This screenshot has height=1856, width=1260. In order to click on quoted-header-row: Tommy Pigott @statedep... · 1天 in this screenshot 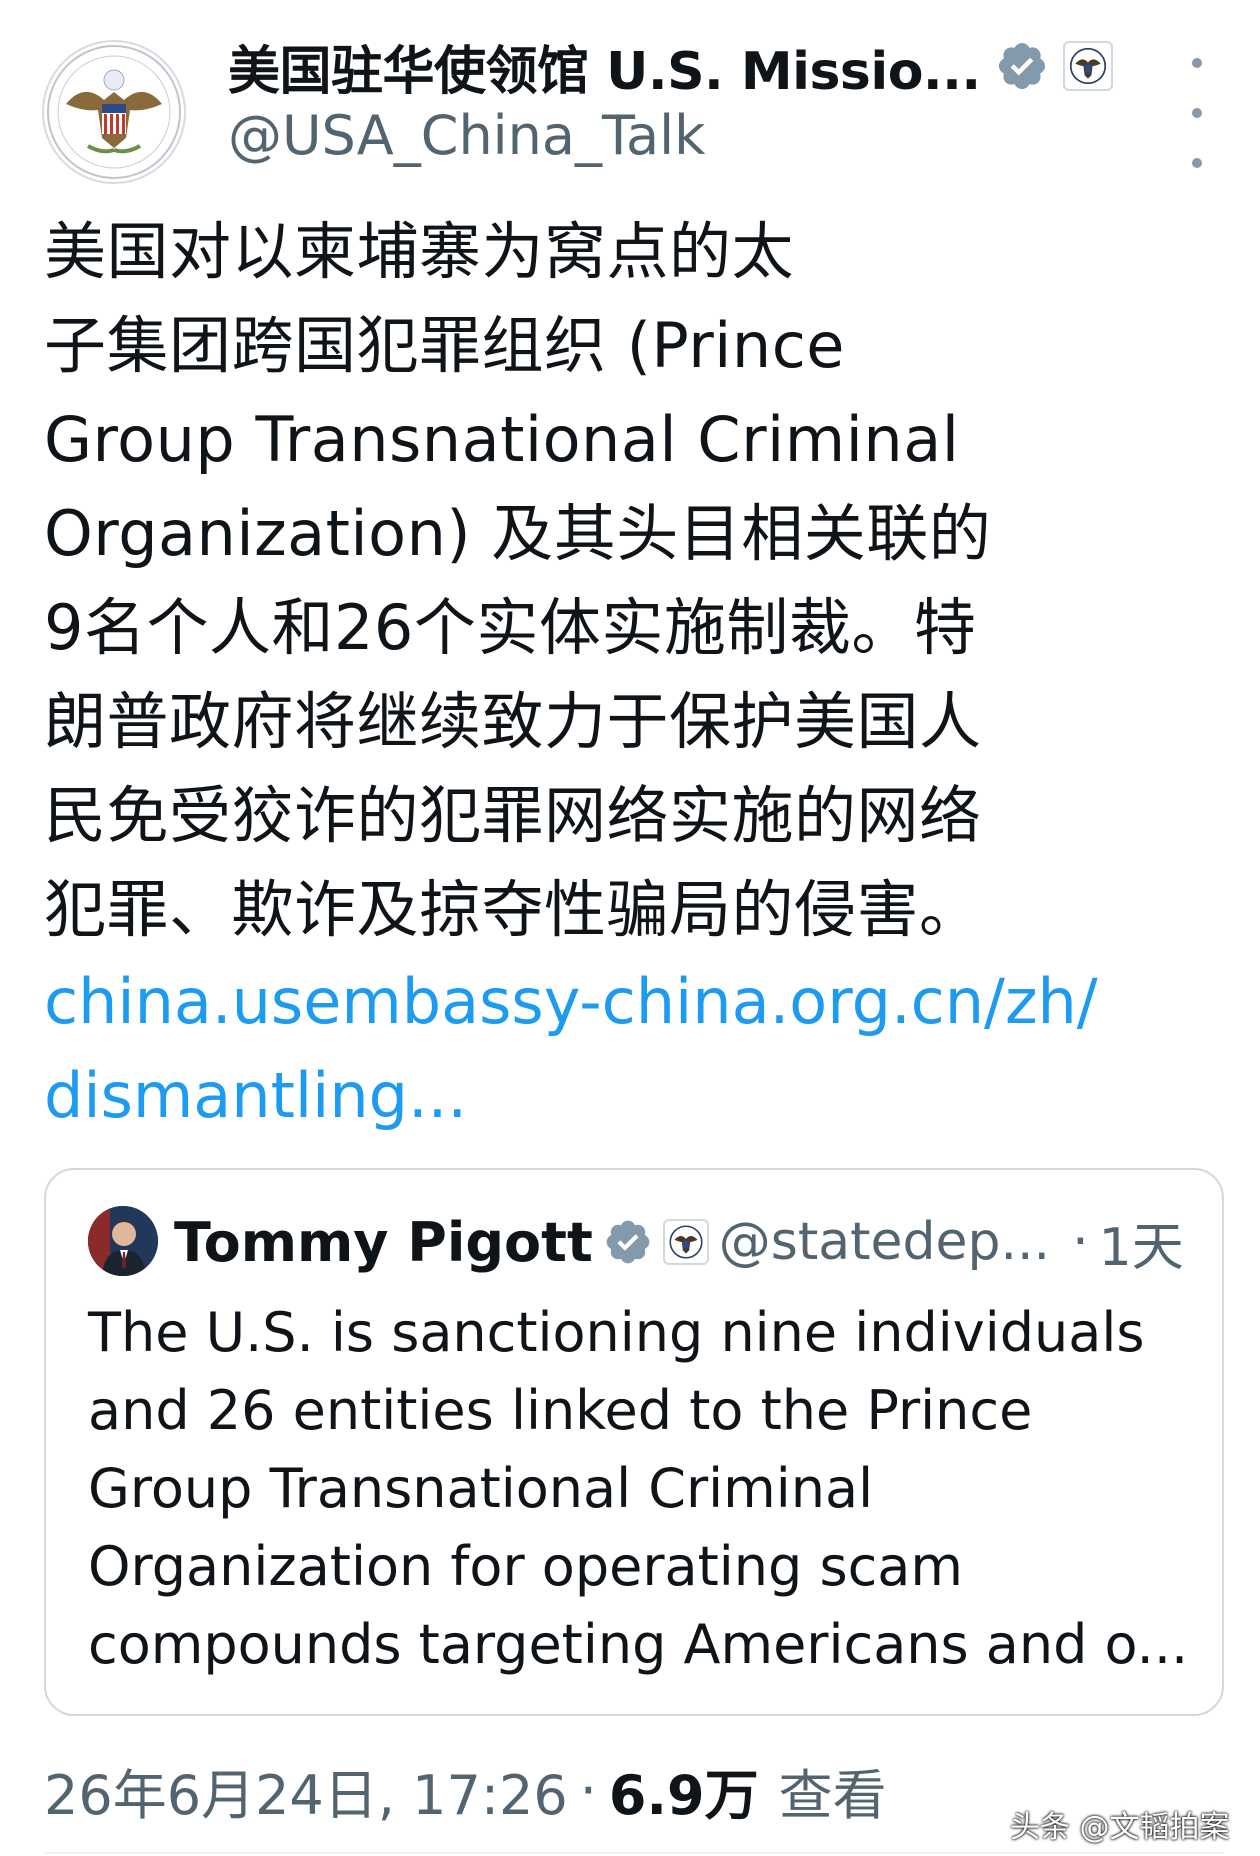, I will do `click(679, 1242)`.